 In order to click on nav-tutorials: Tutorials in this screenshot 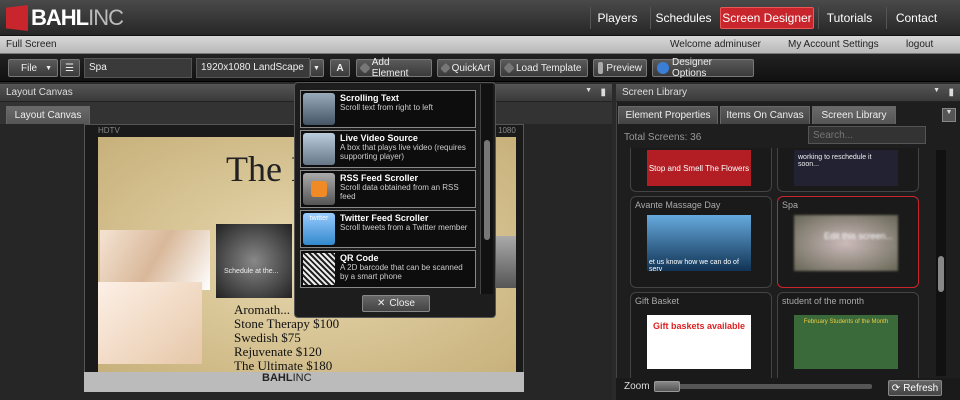, I will do `click(849, 18)`.